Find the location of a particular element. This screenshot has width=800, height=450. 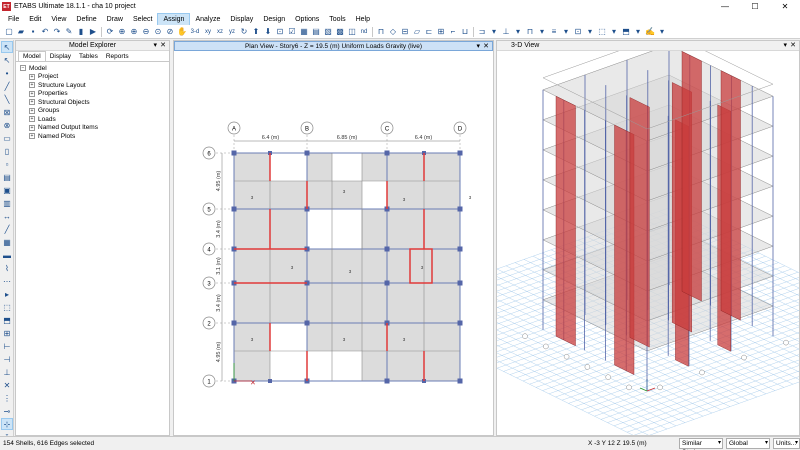

snap-options-icon: ⊹ is located at coordinates (7, 424).